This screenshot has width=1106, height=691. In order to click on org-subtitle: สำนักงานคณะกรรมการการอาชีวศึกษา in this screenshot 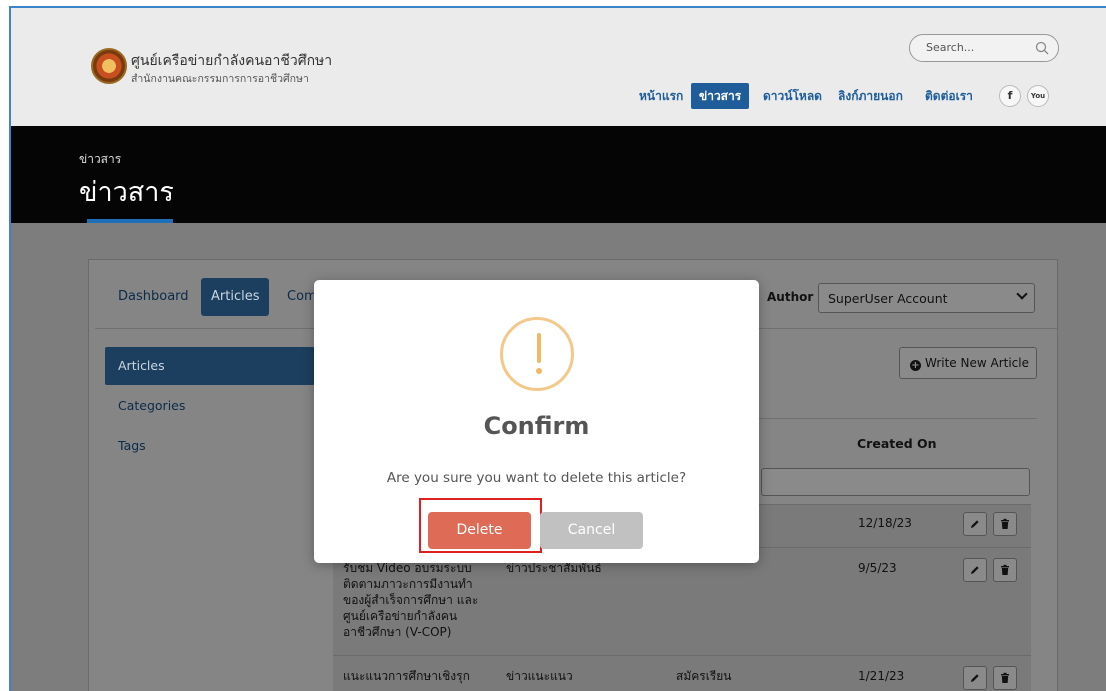, I will do `click(220, 79)`.